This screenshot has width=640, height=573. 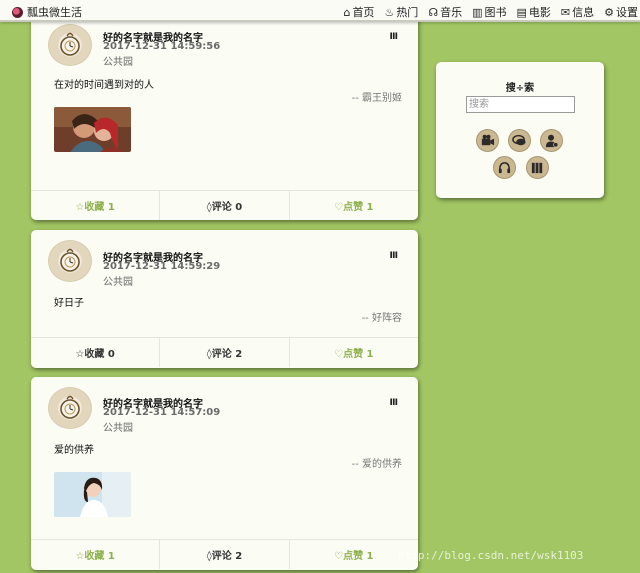 I want to click on post-actions: ☆收藏 0 ◊评论 2 ♡点赞 1, so click(x=224, y=352).